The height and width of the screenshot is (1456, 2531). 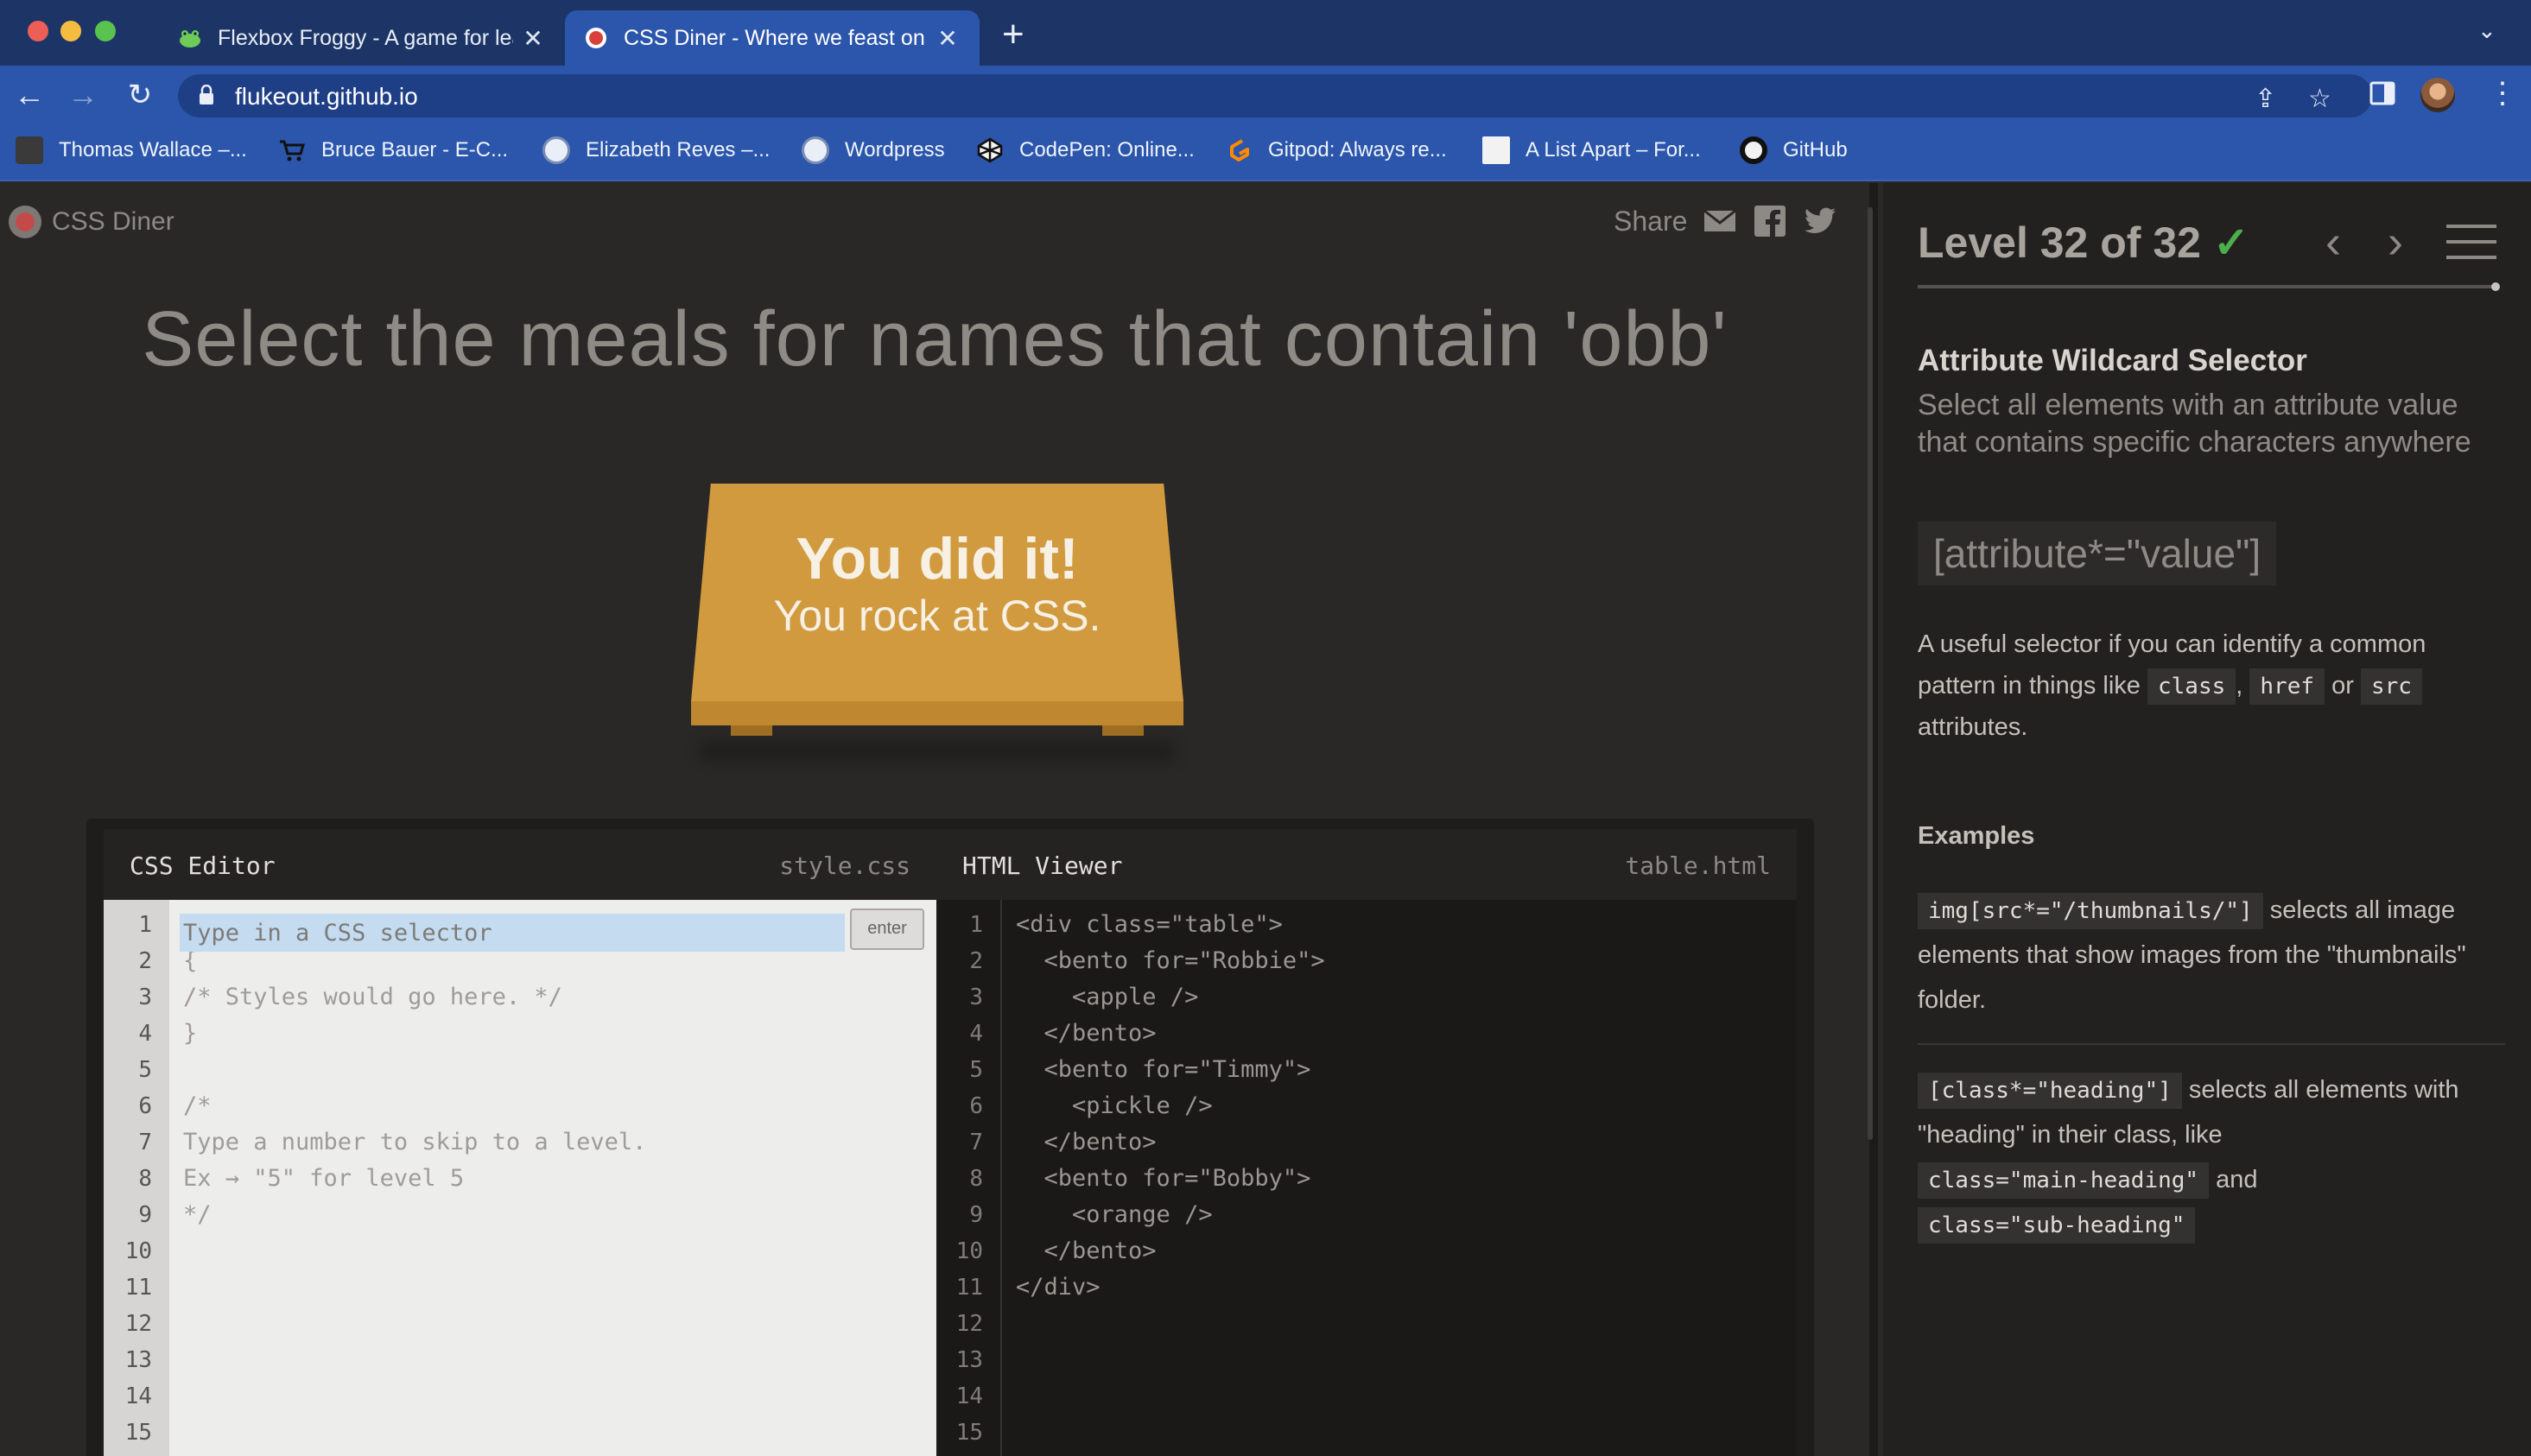 I want to click on table-leg, so click(x=1123, y=730).